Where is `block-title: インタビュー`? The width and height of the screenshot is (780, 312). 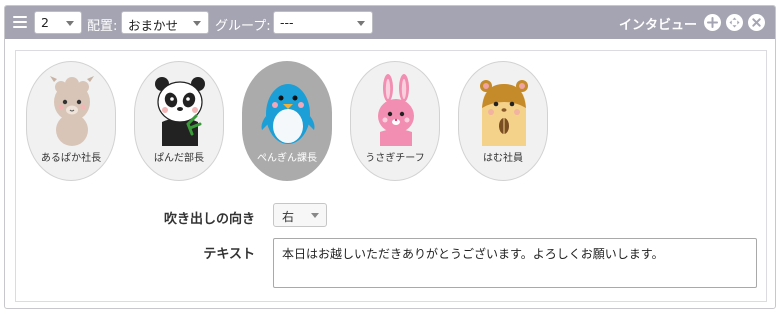
block-title: インタビュー is located at coordinates (657, 25).